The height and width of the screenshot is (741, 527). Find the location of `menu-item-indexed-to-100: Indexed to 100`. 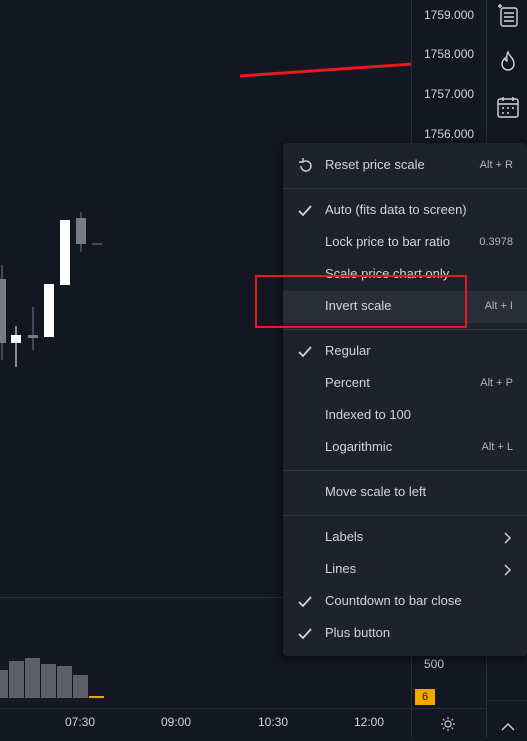

menu-item-indexed-to-100: Indexed to 100 is located at coordinates (405, 416).